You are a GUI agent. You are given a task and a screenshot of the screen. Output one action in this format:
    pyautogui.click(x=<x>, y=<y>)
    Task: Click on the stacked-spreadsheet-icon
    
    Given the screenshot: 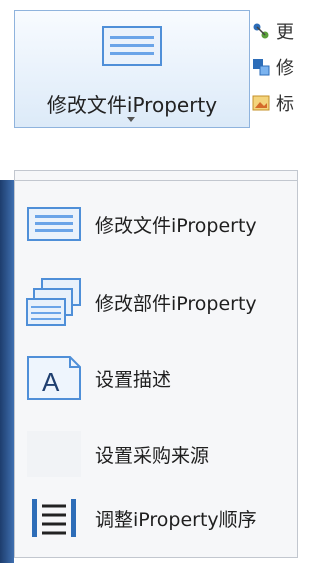 What is the action you would take?
    pyautogui.click(x=54, y=302)
    